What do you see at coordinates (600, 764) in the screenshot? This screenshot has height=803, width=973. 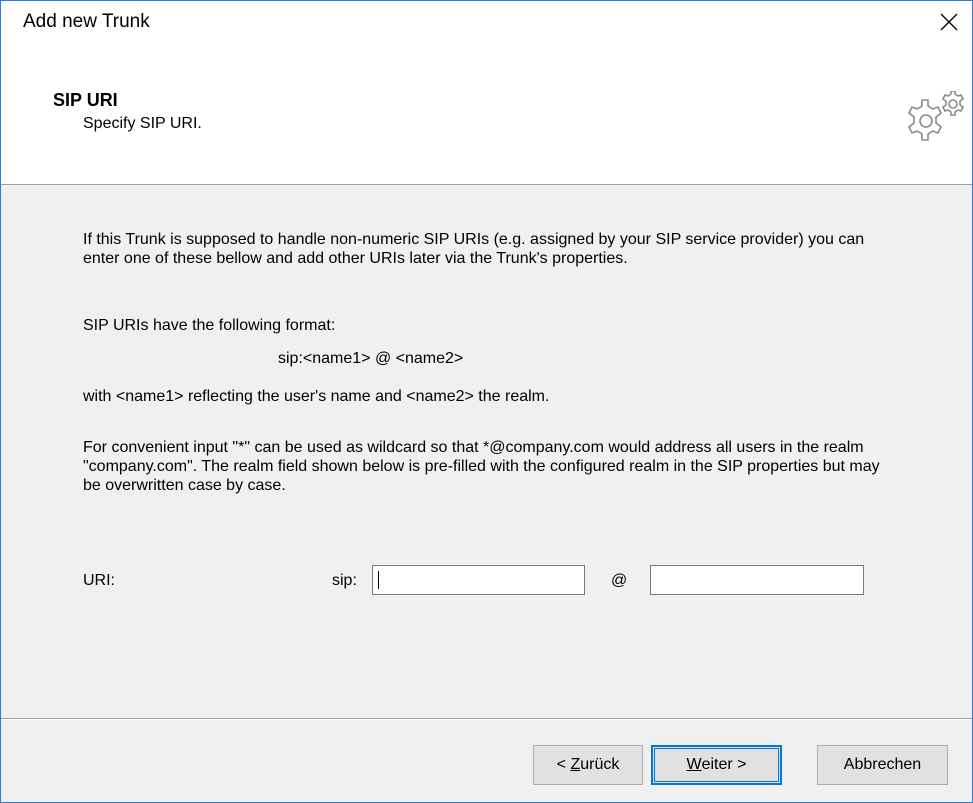 I see `back-button-label: urück` at bounding box center [600, 764].